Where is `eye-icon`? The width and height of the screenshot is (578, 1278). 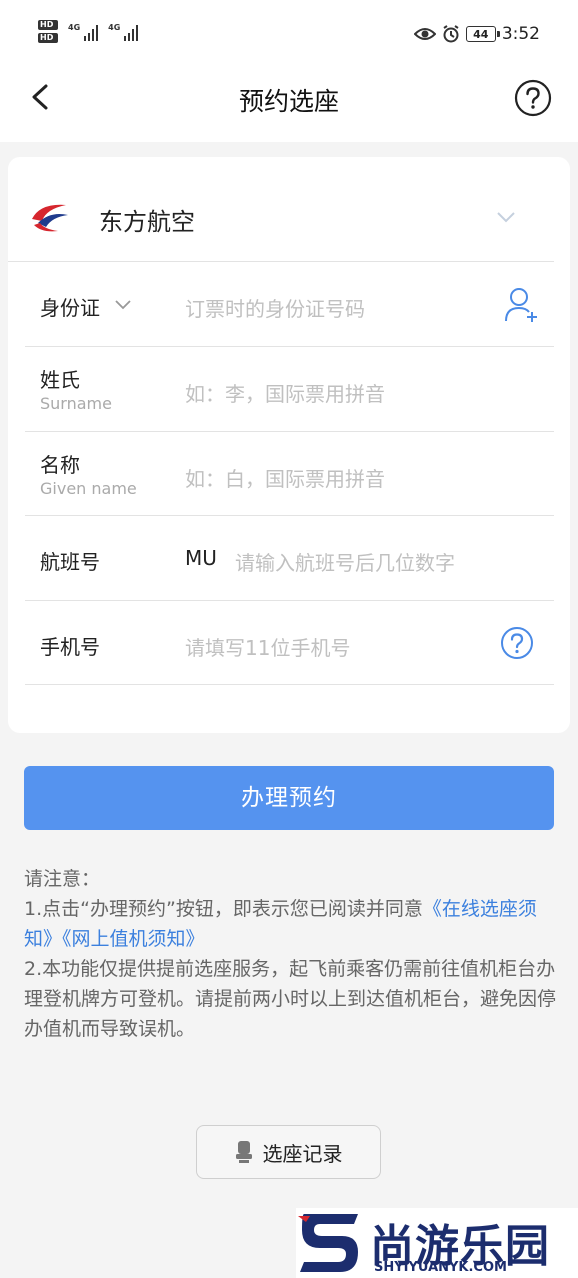
eye-icon is located at coordinates (424, 34).